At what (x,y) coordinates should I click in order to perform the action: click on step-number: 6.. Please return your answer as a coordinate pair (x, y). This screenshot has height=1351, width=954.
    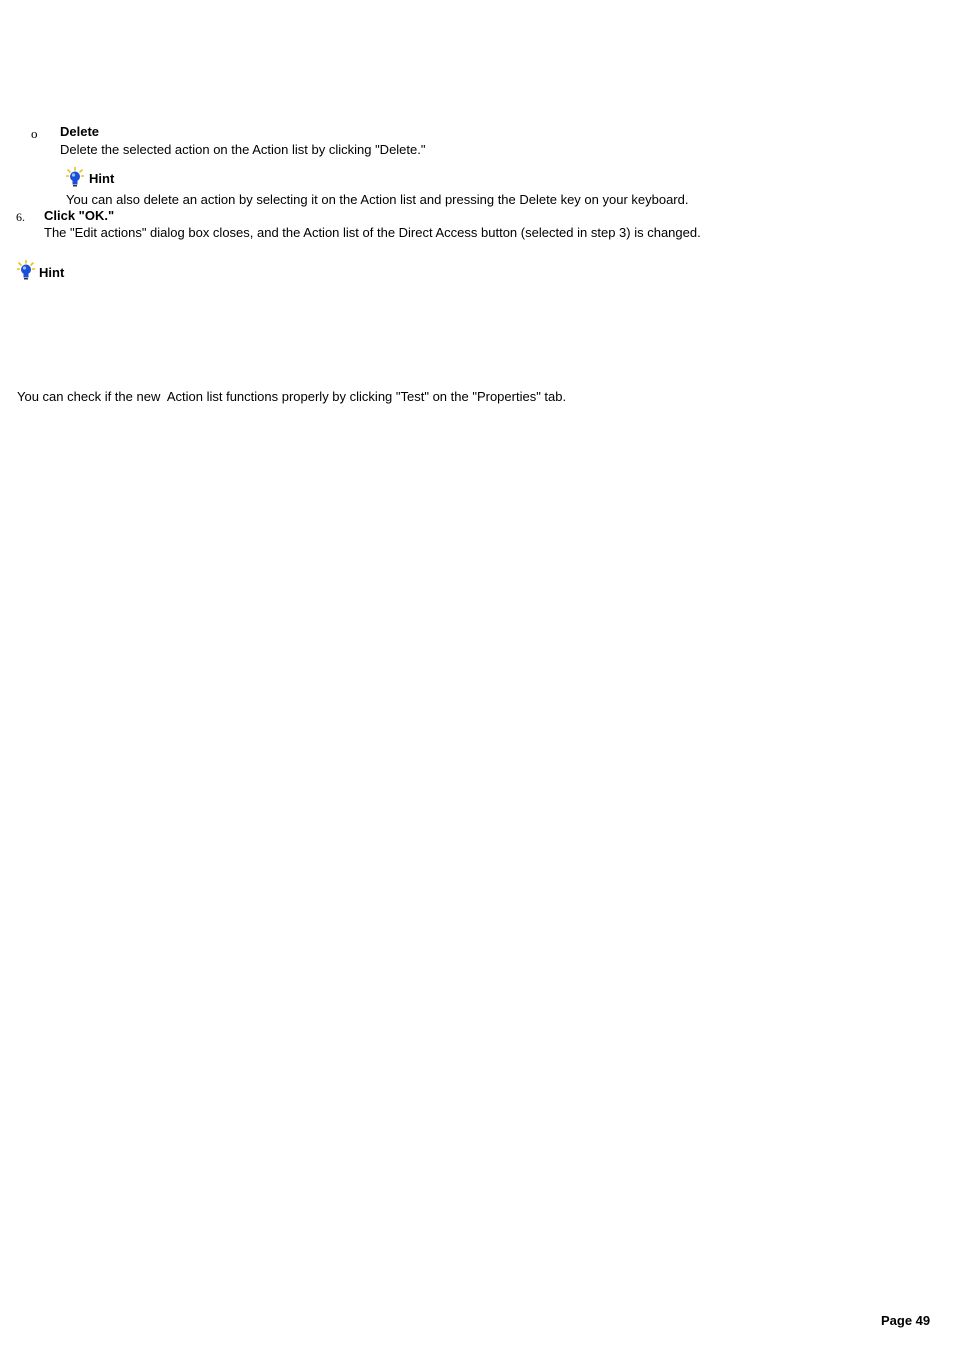
    Looking at the image, I should click on (20, 217).